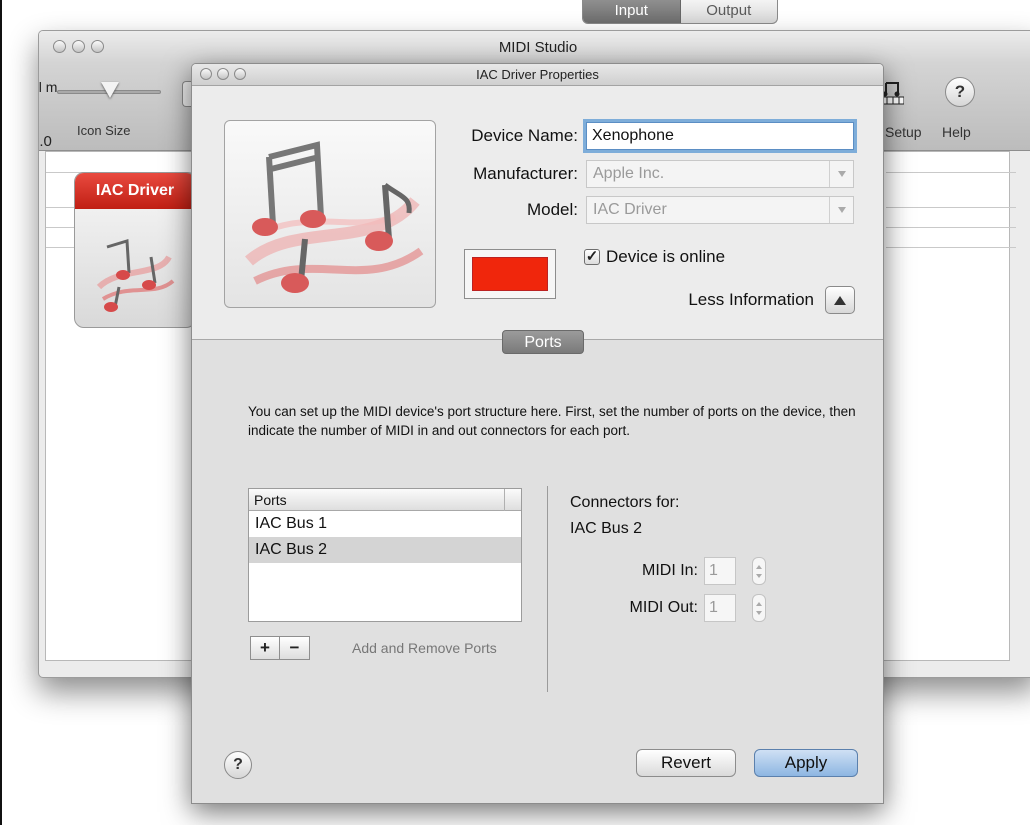 Image resolution: width=1030 pixels, height=825 pixels. I want to click on model-label: Model:, so click(552, 209).